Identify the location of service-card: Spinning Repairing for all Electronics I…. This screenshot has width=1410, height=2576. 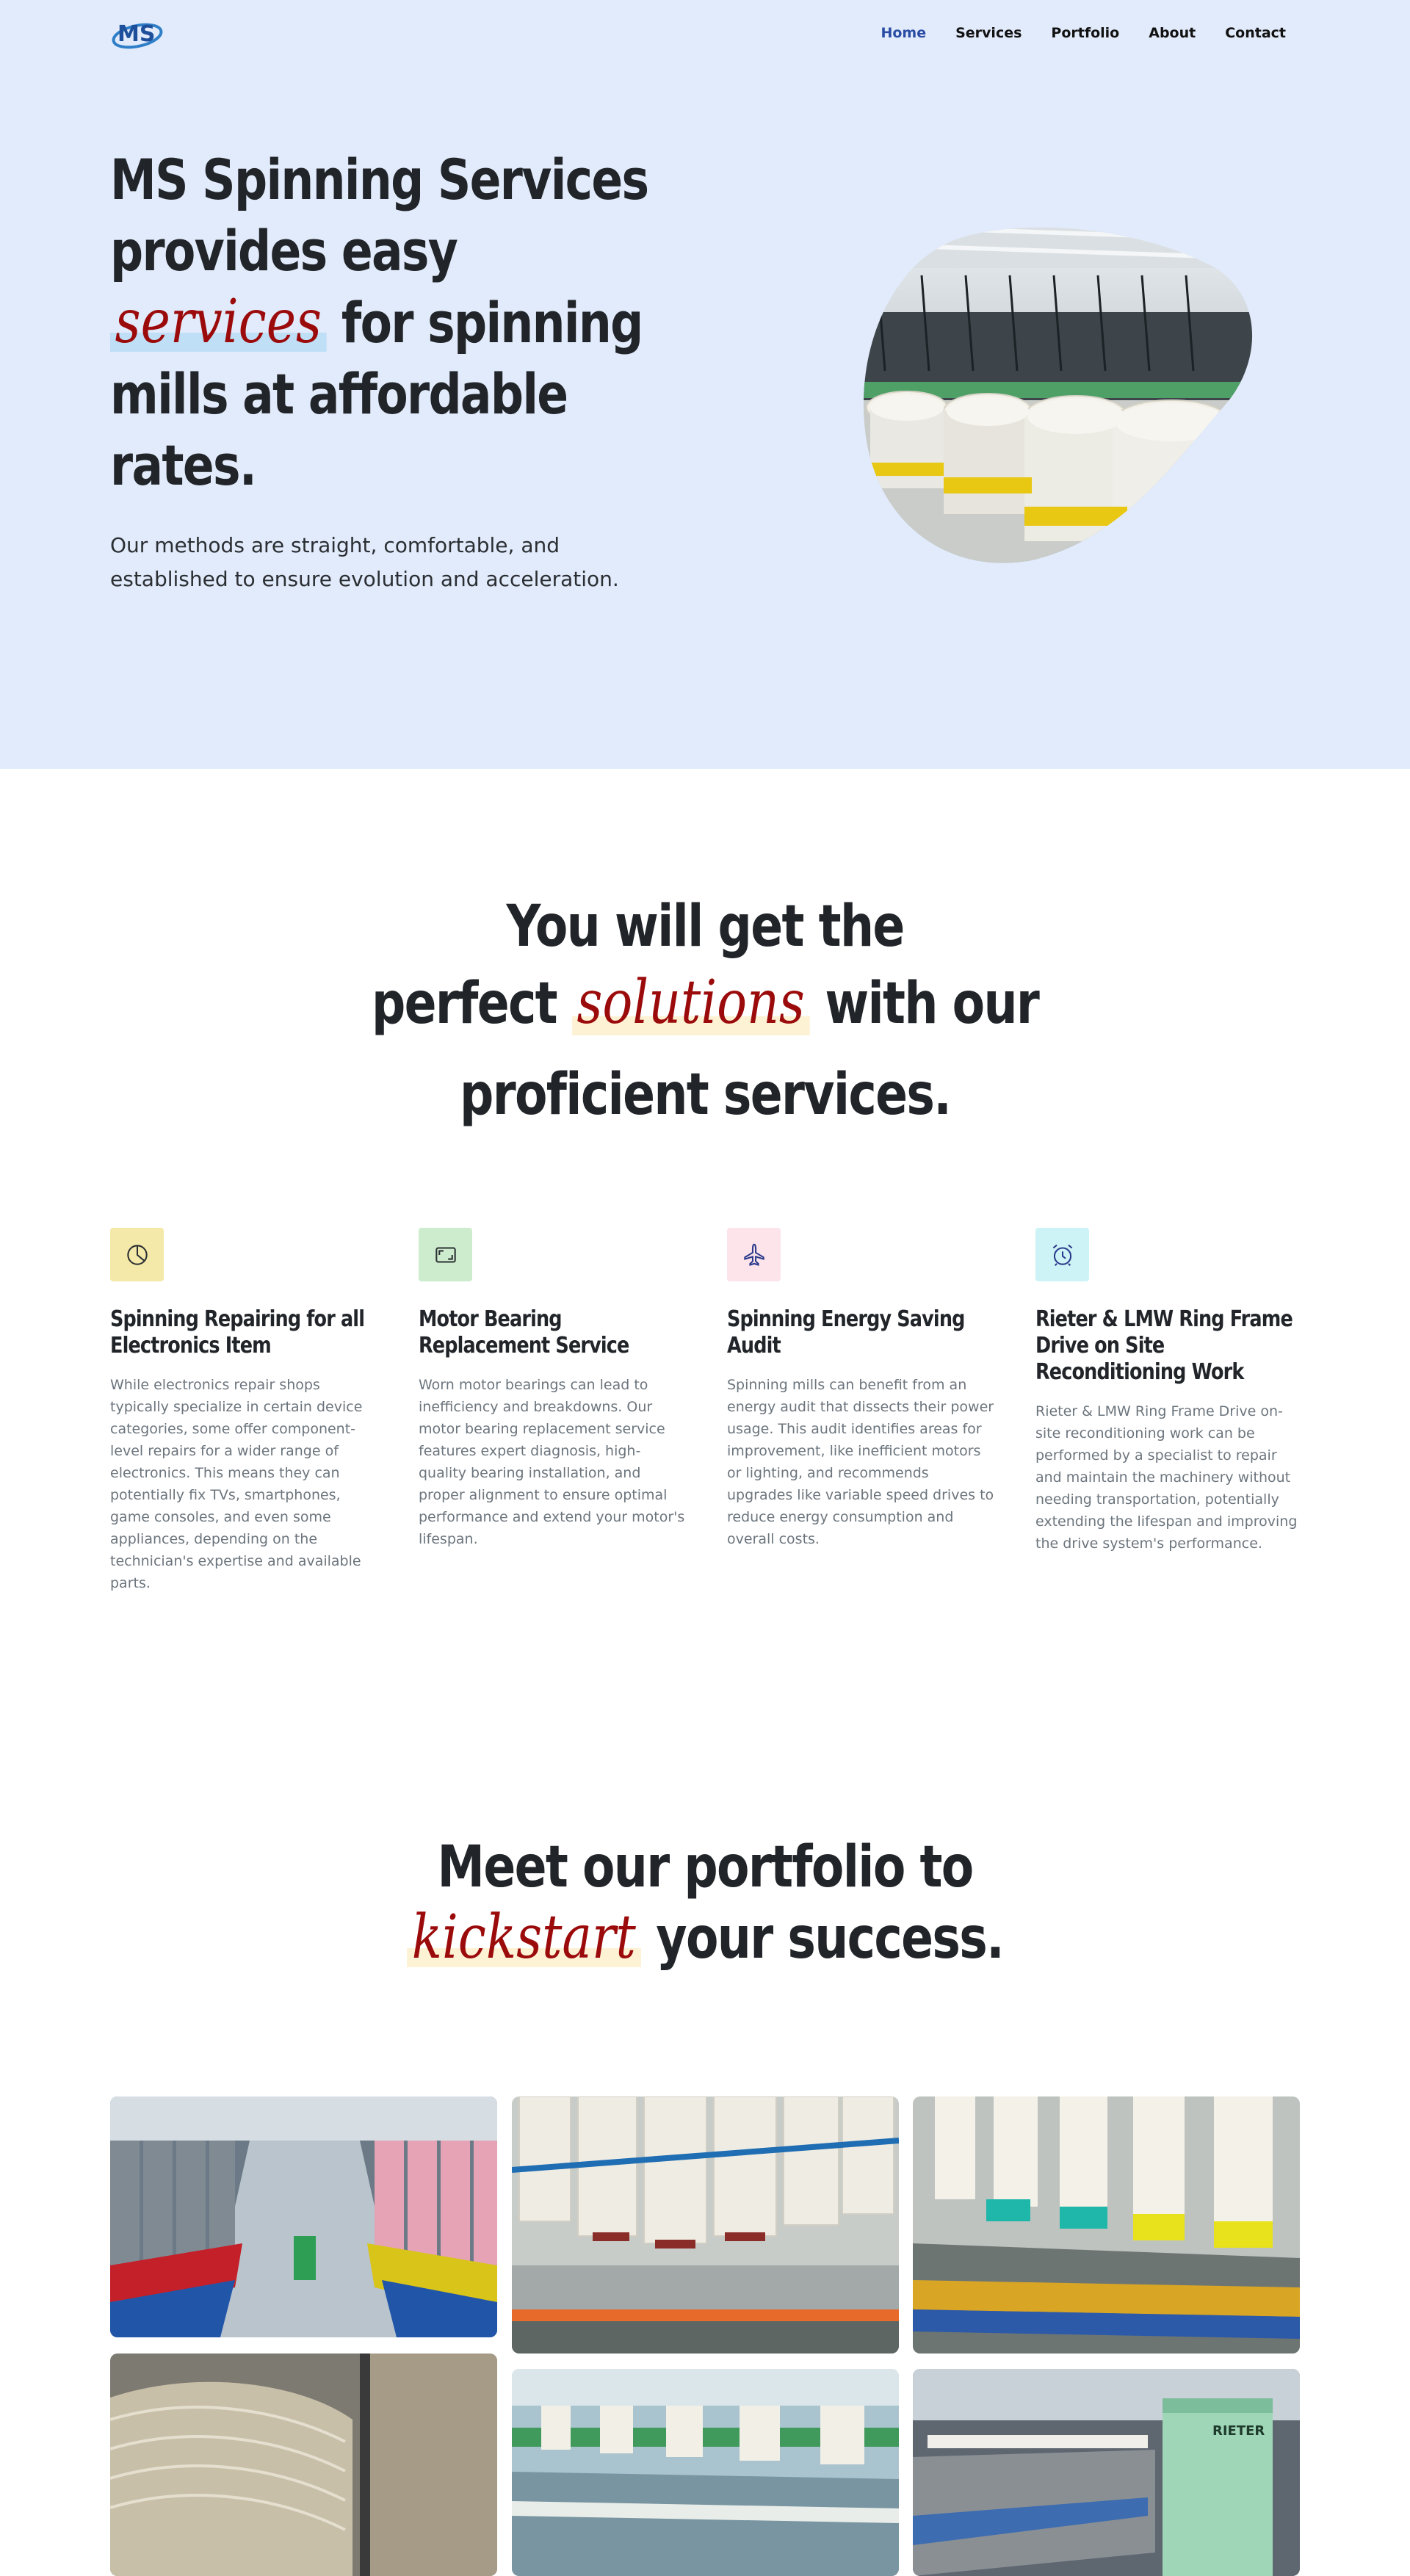
(244, 1411).